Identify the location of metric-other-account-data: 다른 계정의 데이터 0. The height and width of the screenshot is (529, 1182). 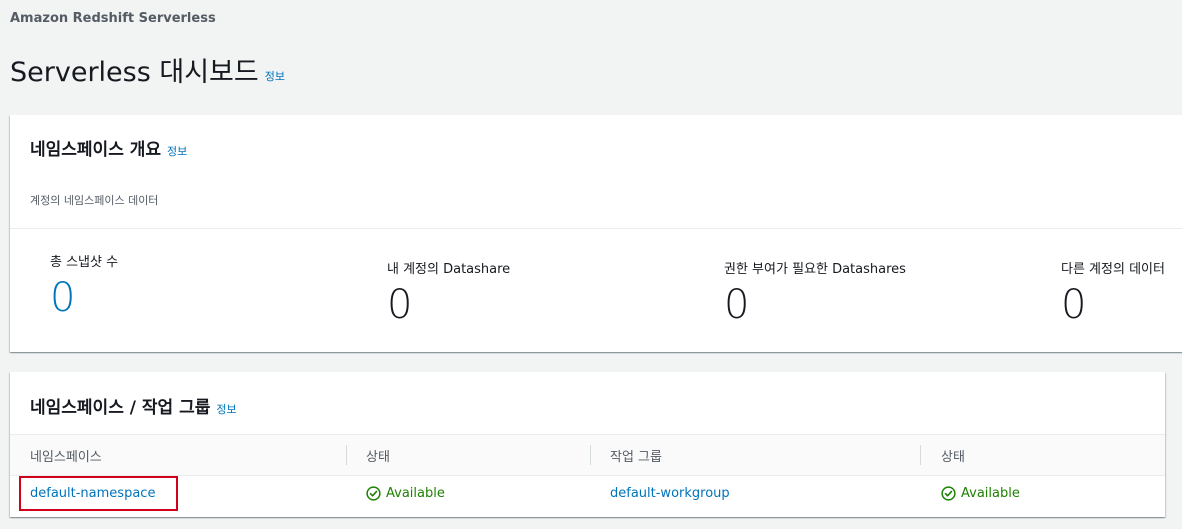
(1113, 291).